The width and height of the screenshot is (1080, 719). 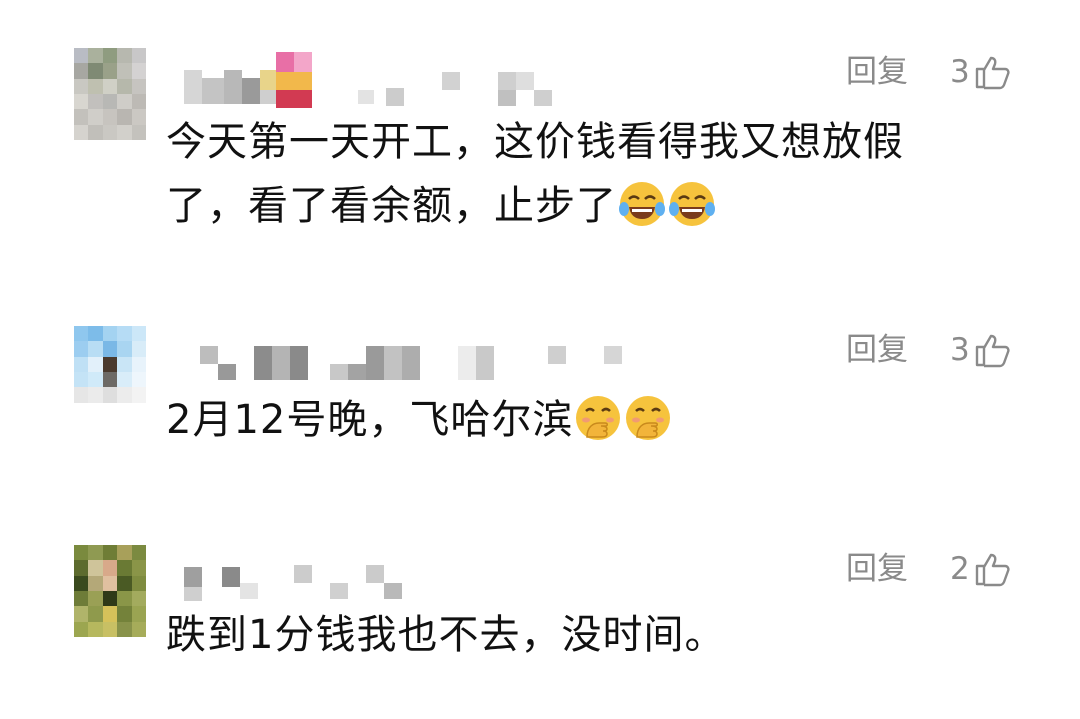 I want to click on comment-text-line: 今天第一天开工，这价钱看得我又想放假, so click(x=535, y=142).